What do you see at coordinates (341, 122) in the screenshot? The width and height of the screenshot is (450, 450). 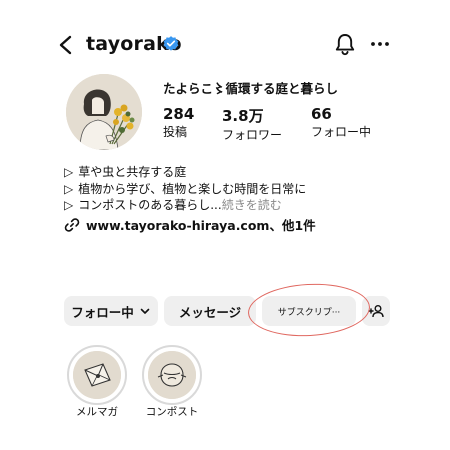 I see `stat-following: 66 フォロー中` at bounding box center [341, 122].